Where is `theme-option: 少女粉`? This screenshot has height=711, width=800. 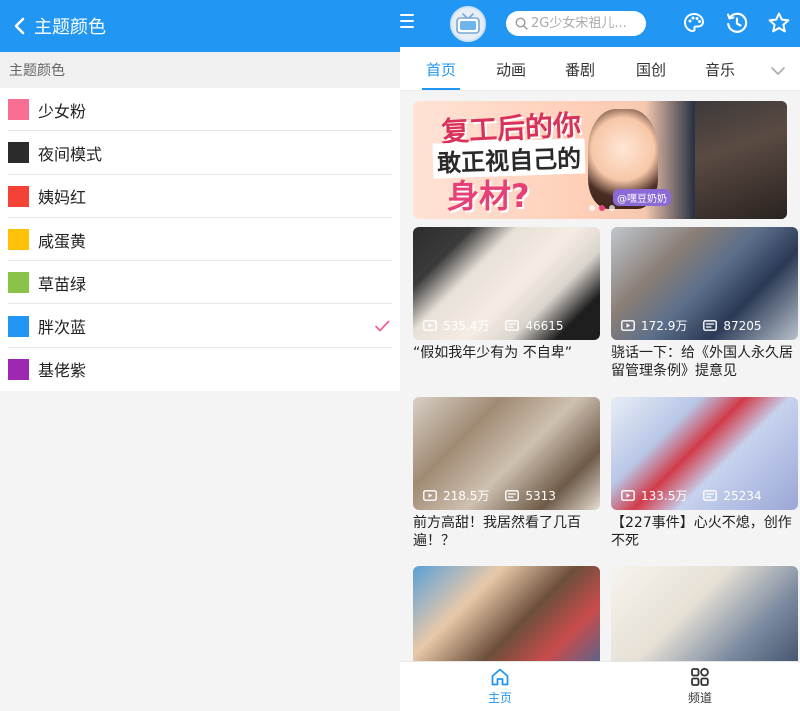 theme-option: 少女粉 is located at coordinates (200, 110).